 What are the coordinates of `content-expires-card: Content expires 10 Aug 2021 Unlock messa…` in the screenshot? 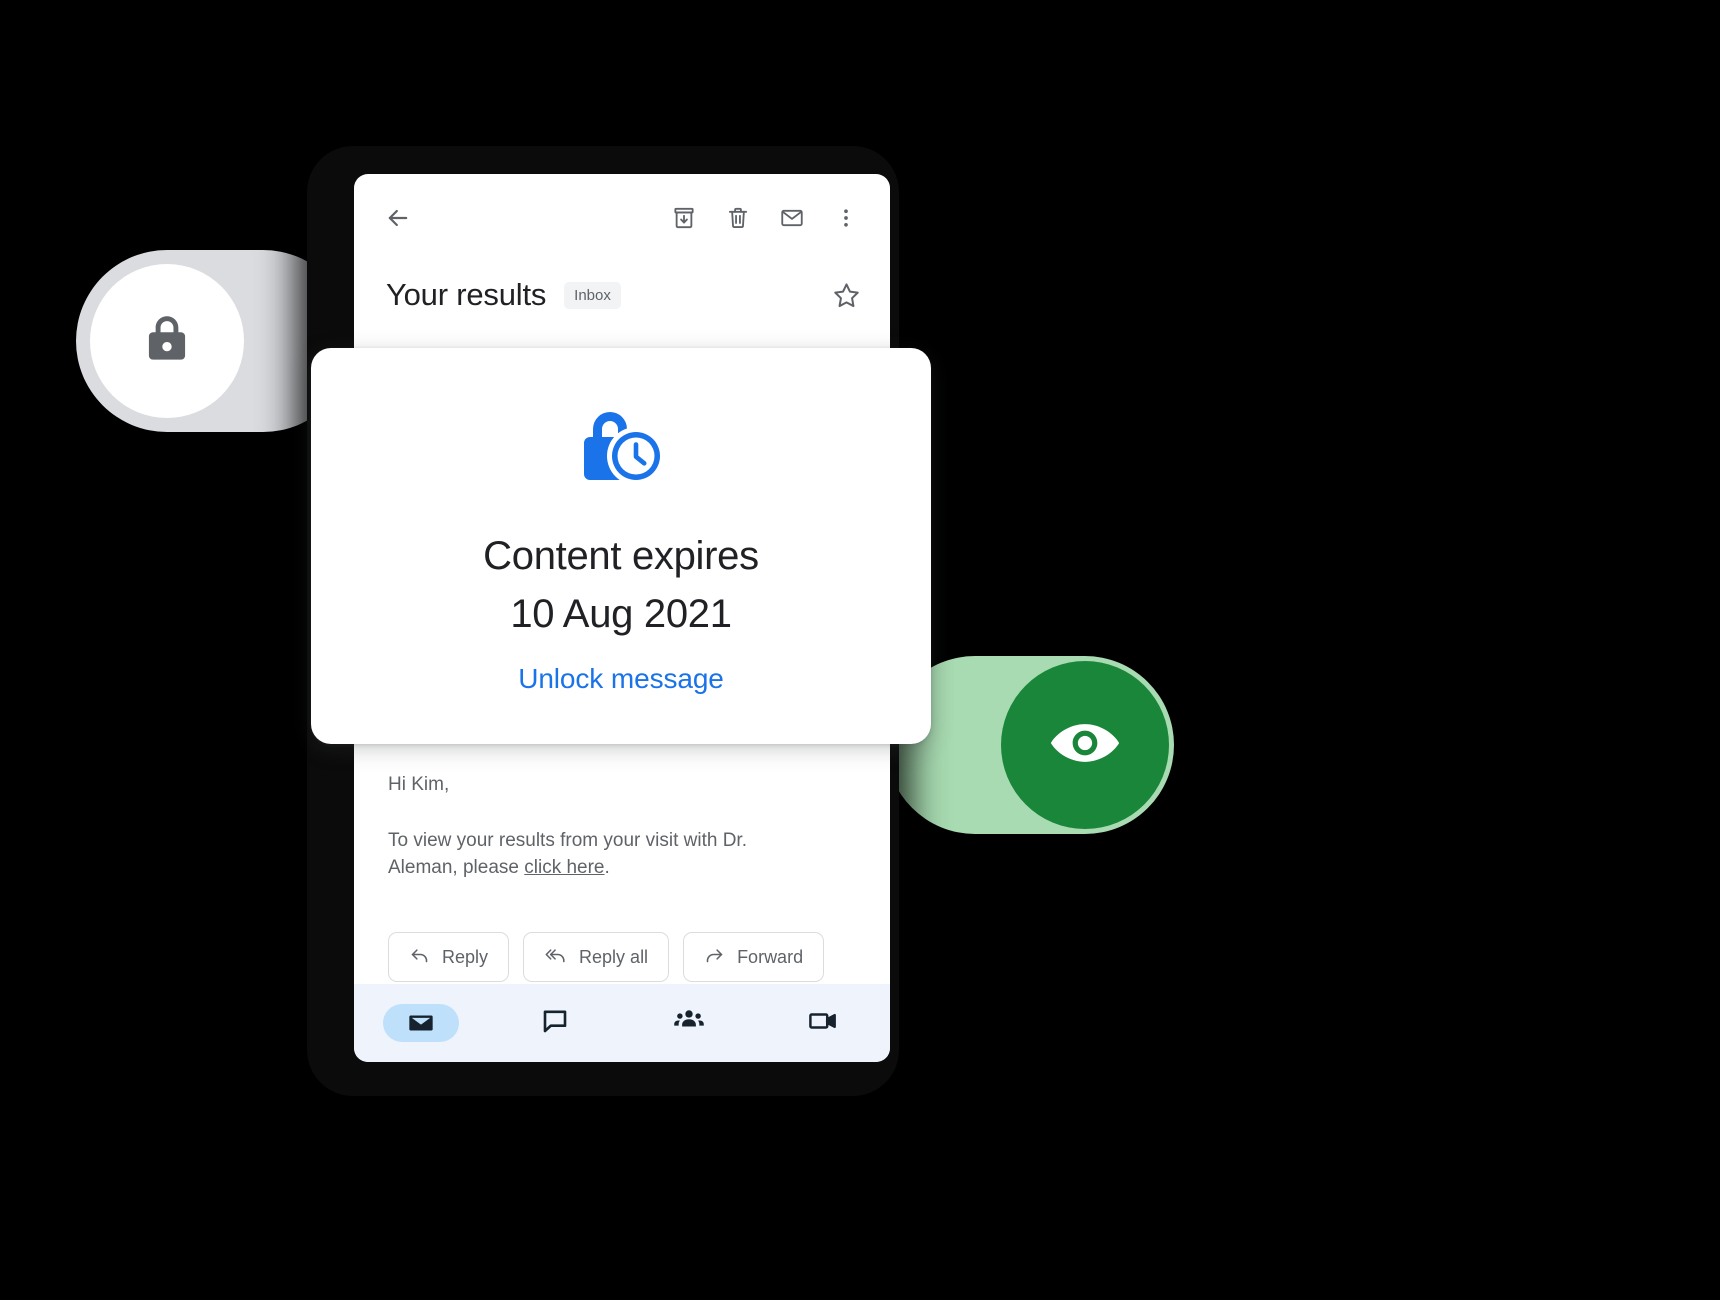 It's located at (621, 546).